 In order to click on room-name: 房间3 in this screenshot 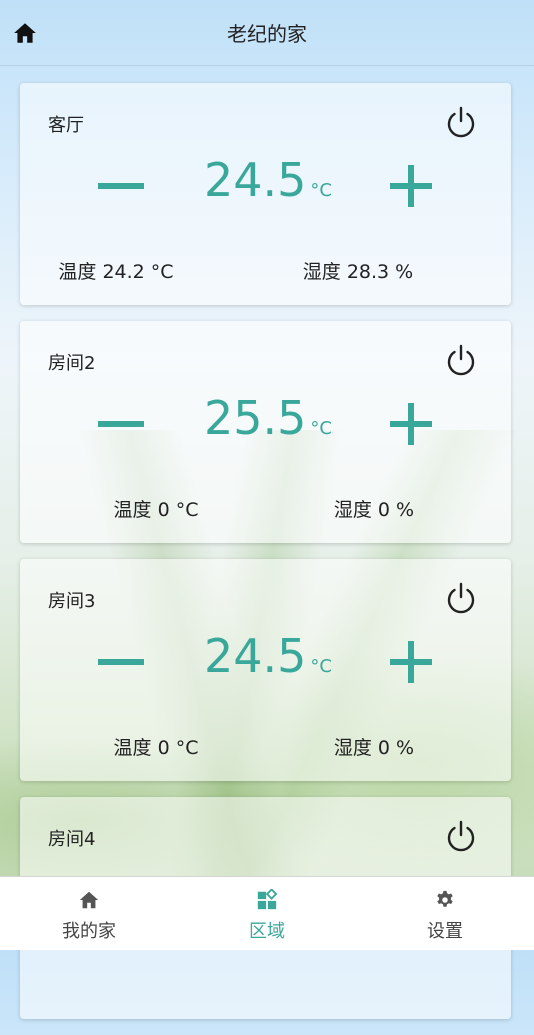, I will do `click(72, 601)`.